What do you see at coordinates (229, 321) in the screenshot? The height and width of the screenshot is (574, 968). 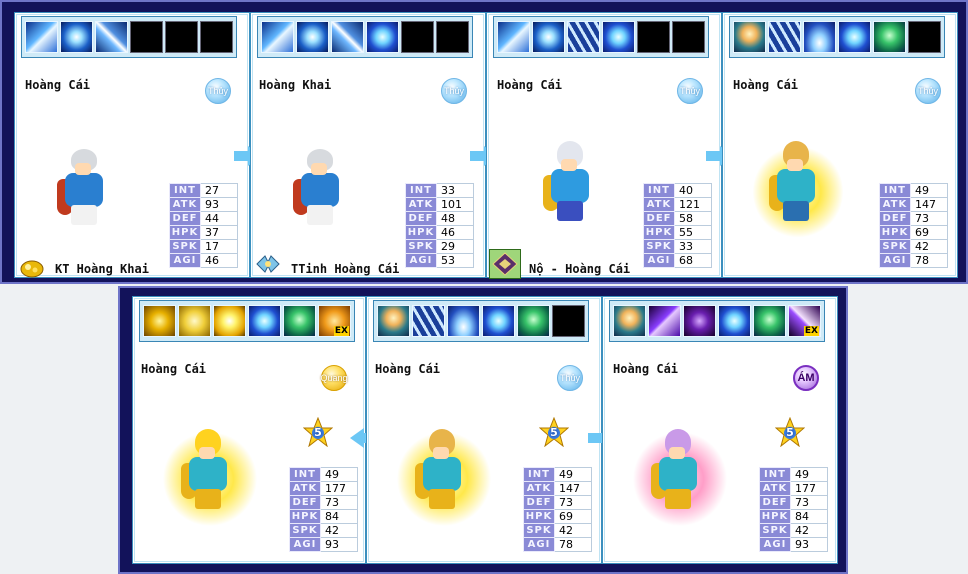 I see `golden-burst-skill-icon` at bounding box center [229, 321].